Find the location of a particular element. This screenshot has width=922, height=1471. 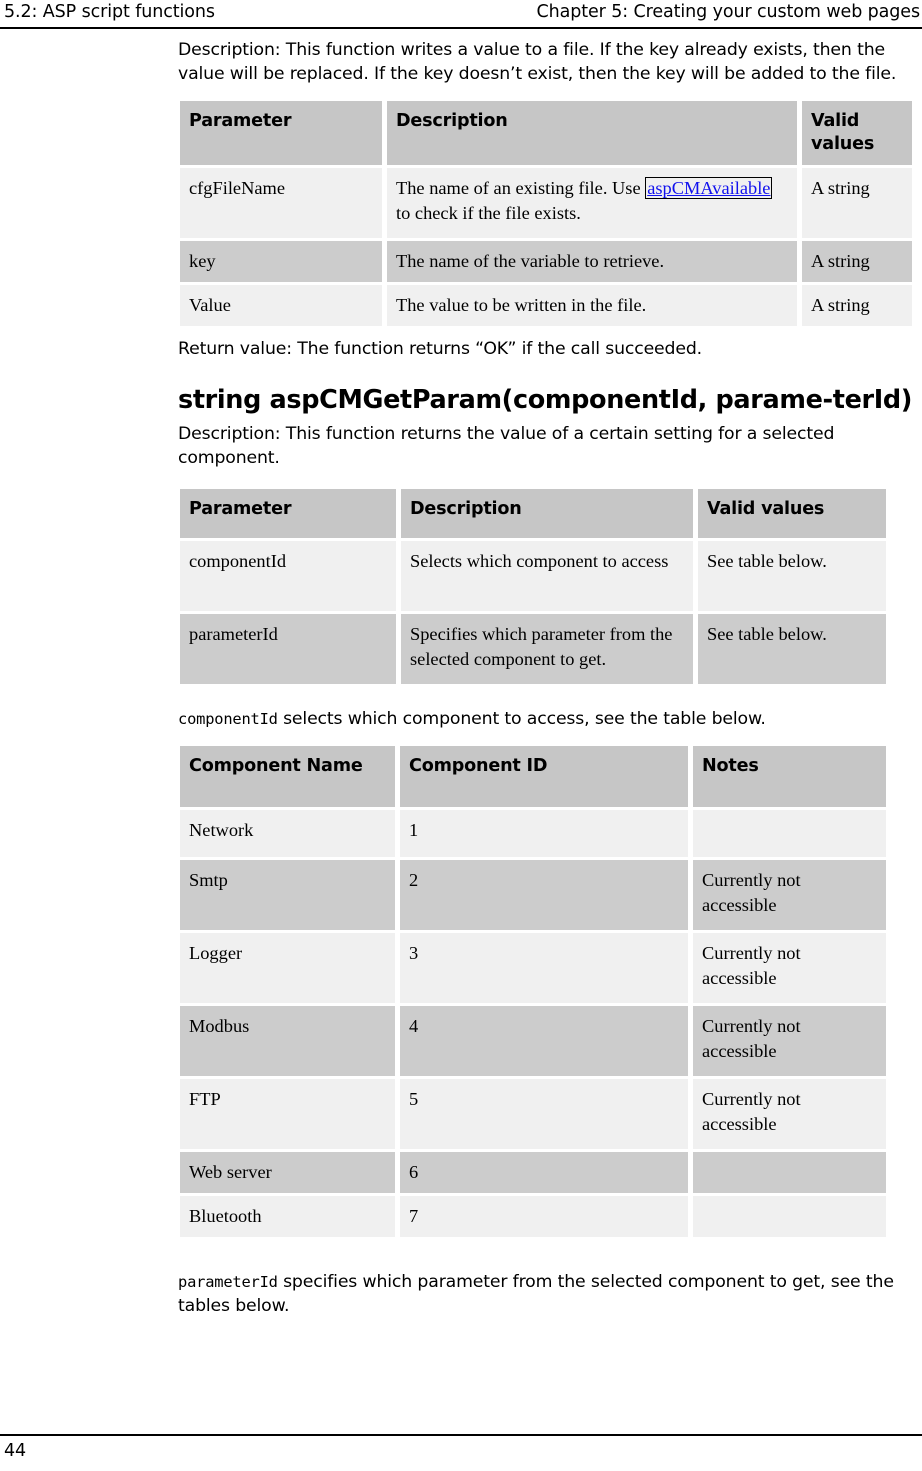

column-header-notes: Notes is located at coordinates (788, 777).